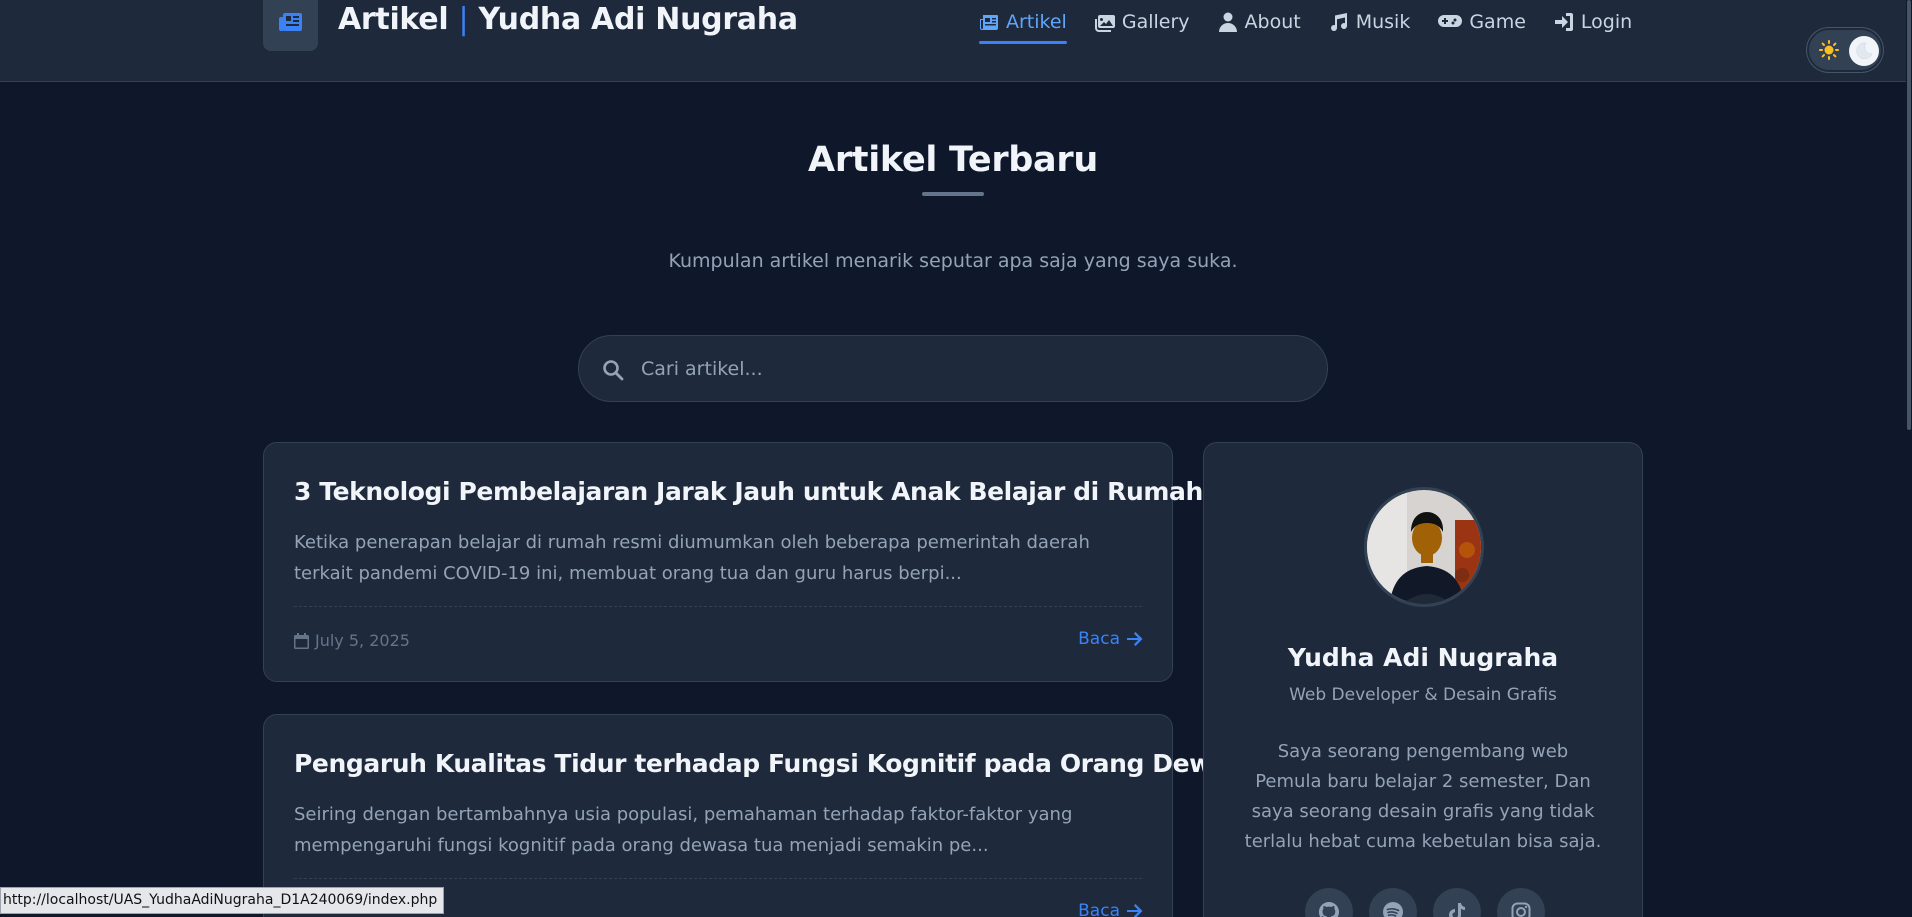 This screenshot has height=917, width=1912. Describe the element at coordinates (613, 370) in the screenshot. I see `search-icon` at that location.